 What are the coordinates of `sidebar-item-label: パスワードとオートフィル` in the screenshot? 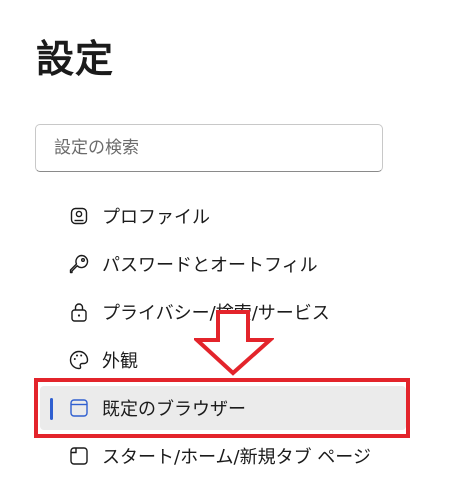 It's located at (210, 265).